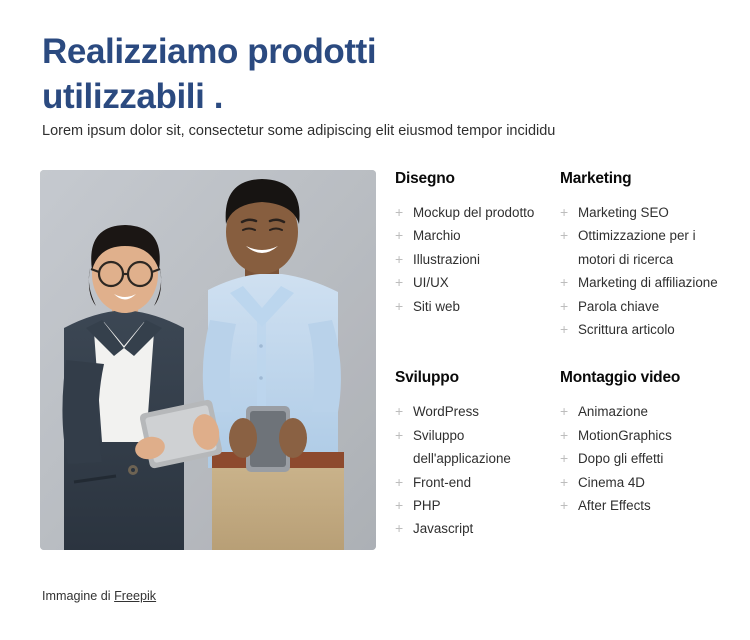  What do you see at coordinates (477, 306) in the screenshot?
I see `list-item: + Siti web` at bounding box center [477, 306].